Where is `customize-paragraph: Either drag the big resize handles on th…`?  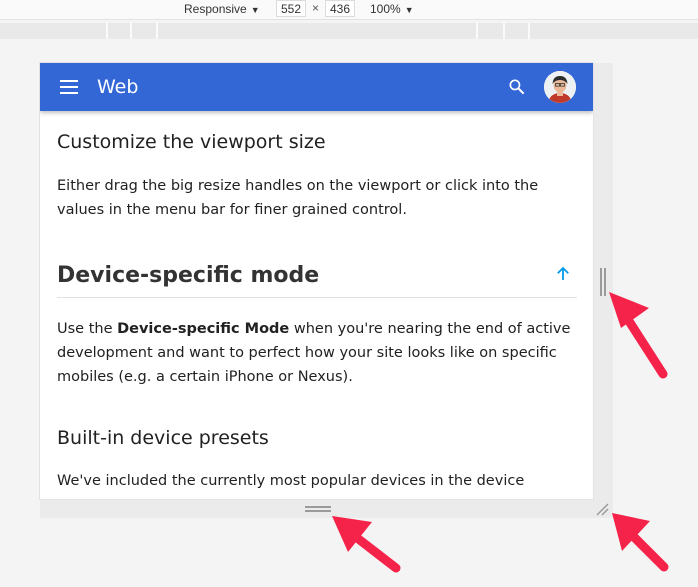
customize-paragraph: Either drag the big resize handles on th… is located at coordinates (298, 198).